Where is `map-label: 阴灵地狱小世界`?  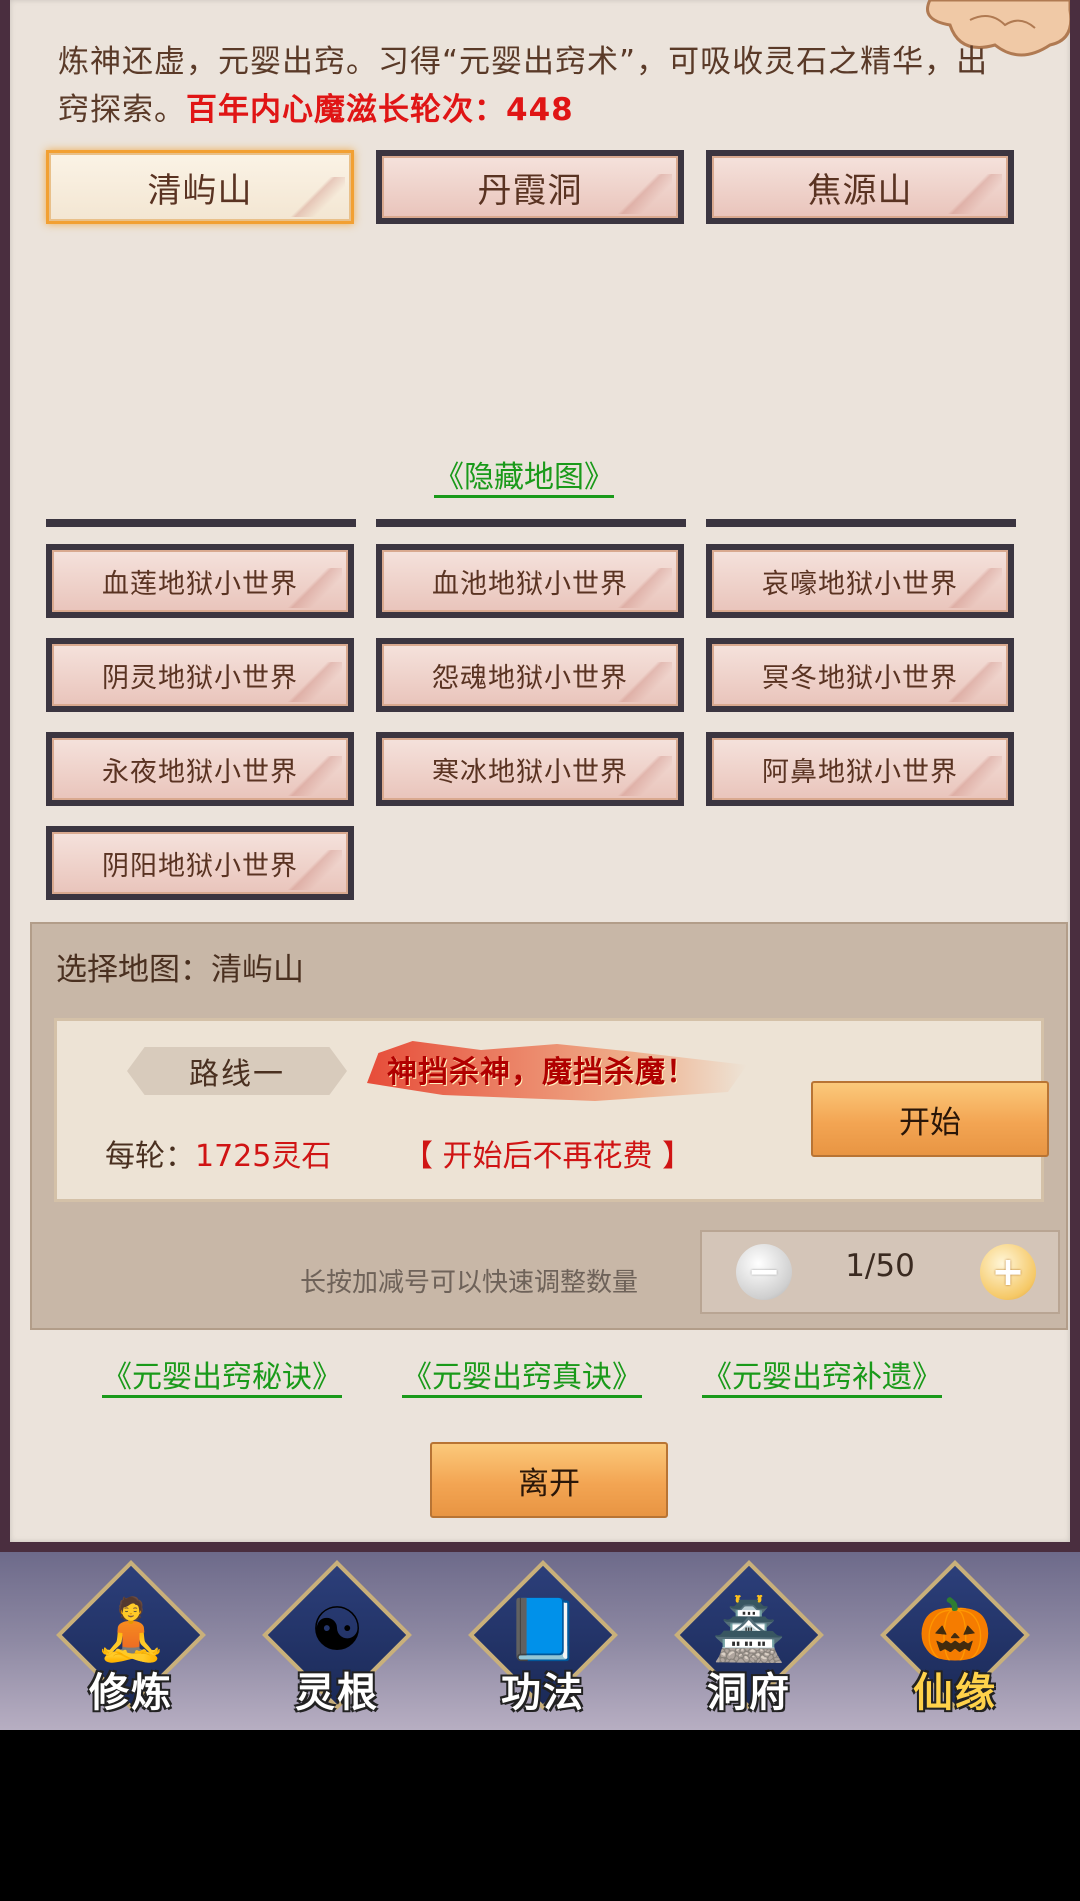 map-label: 阴灵地狱小世界 is located at coordinates (200, 678).